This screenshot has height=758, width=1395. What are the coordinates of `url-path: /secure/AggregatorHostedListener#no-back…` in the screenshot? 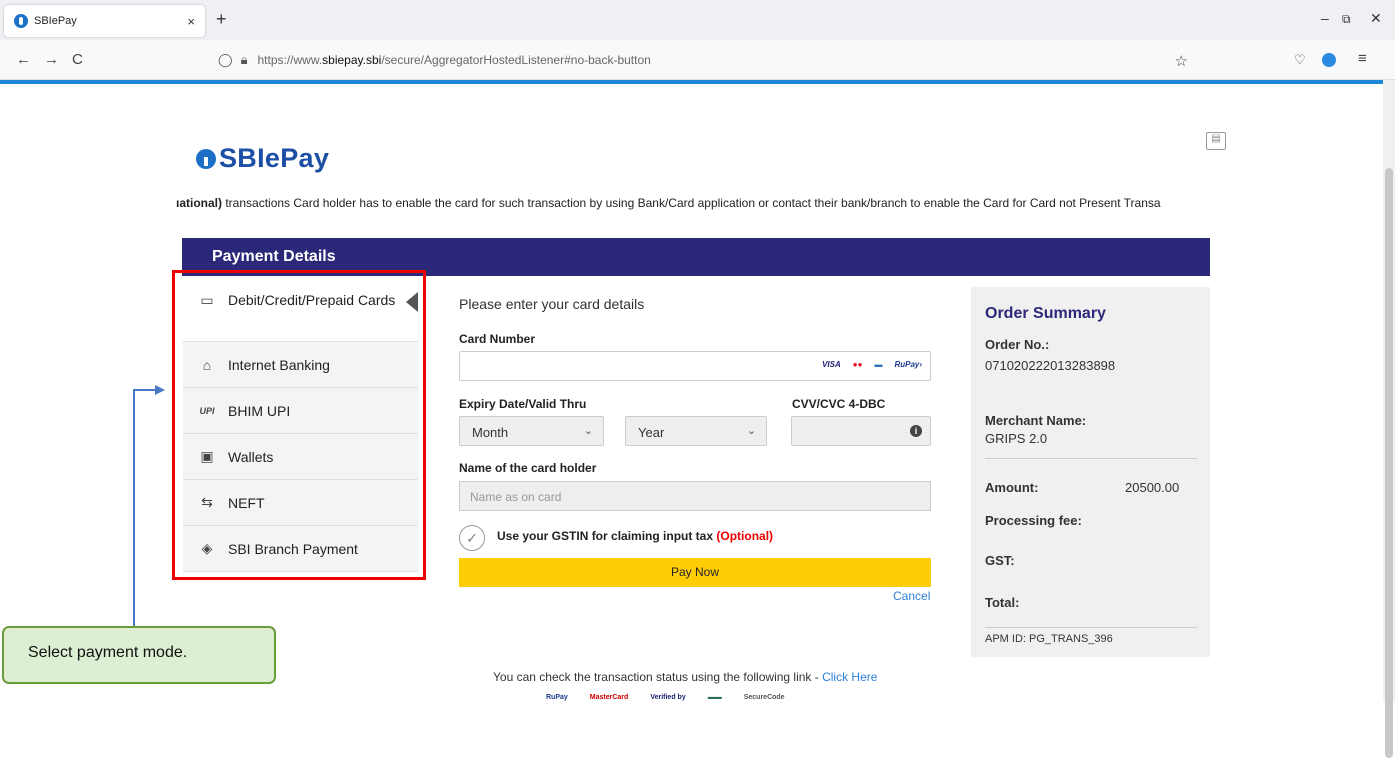 It's located at (516, 60).